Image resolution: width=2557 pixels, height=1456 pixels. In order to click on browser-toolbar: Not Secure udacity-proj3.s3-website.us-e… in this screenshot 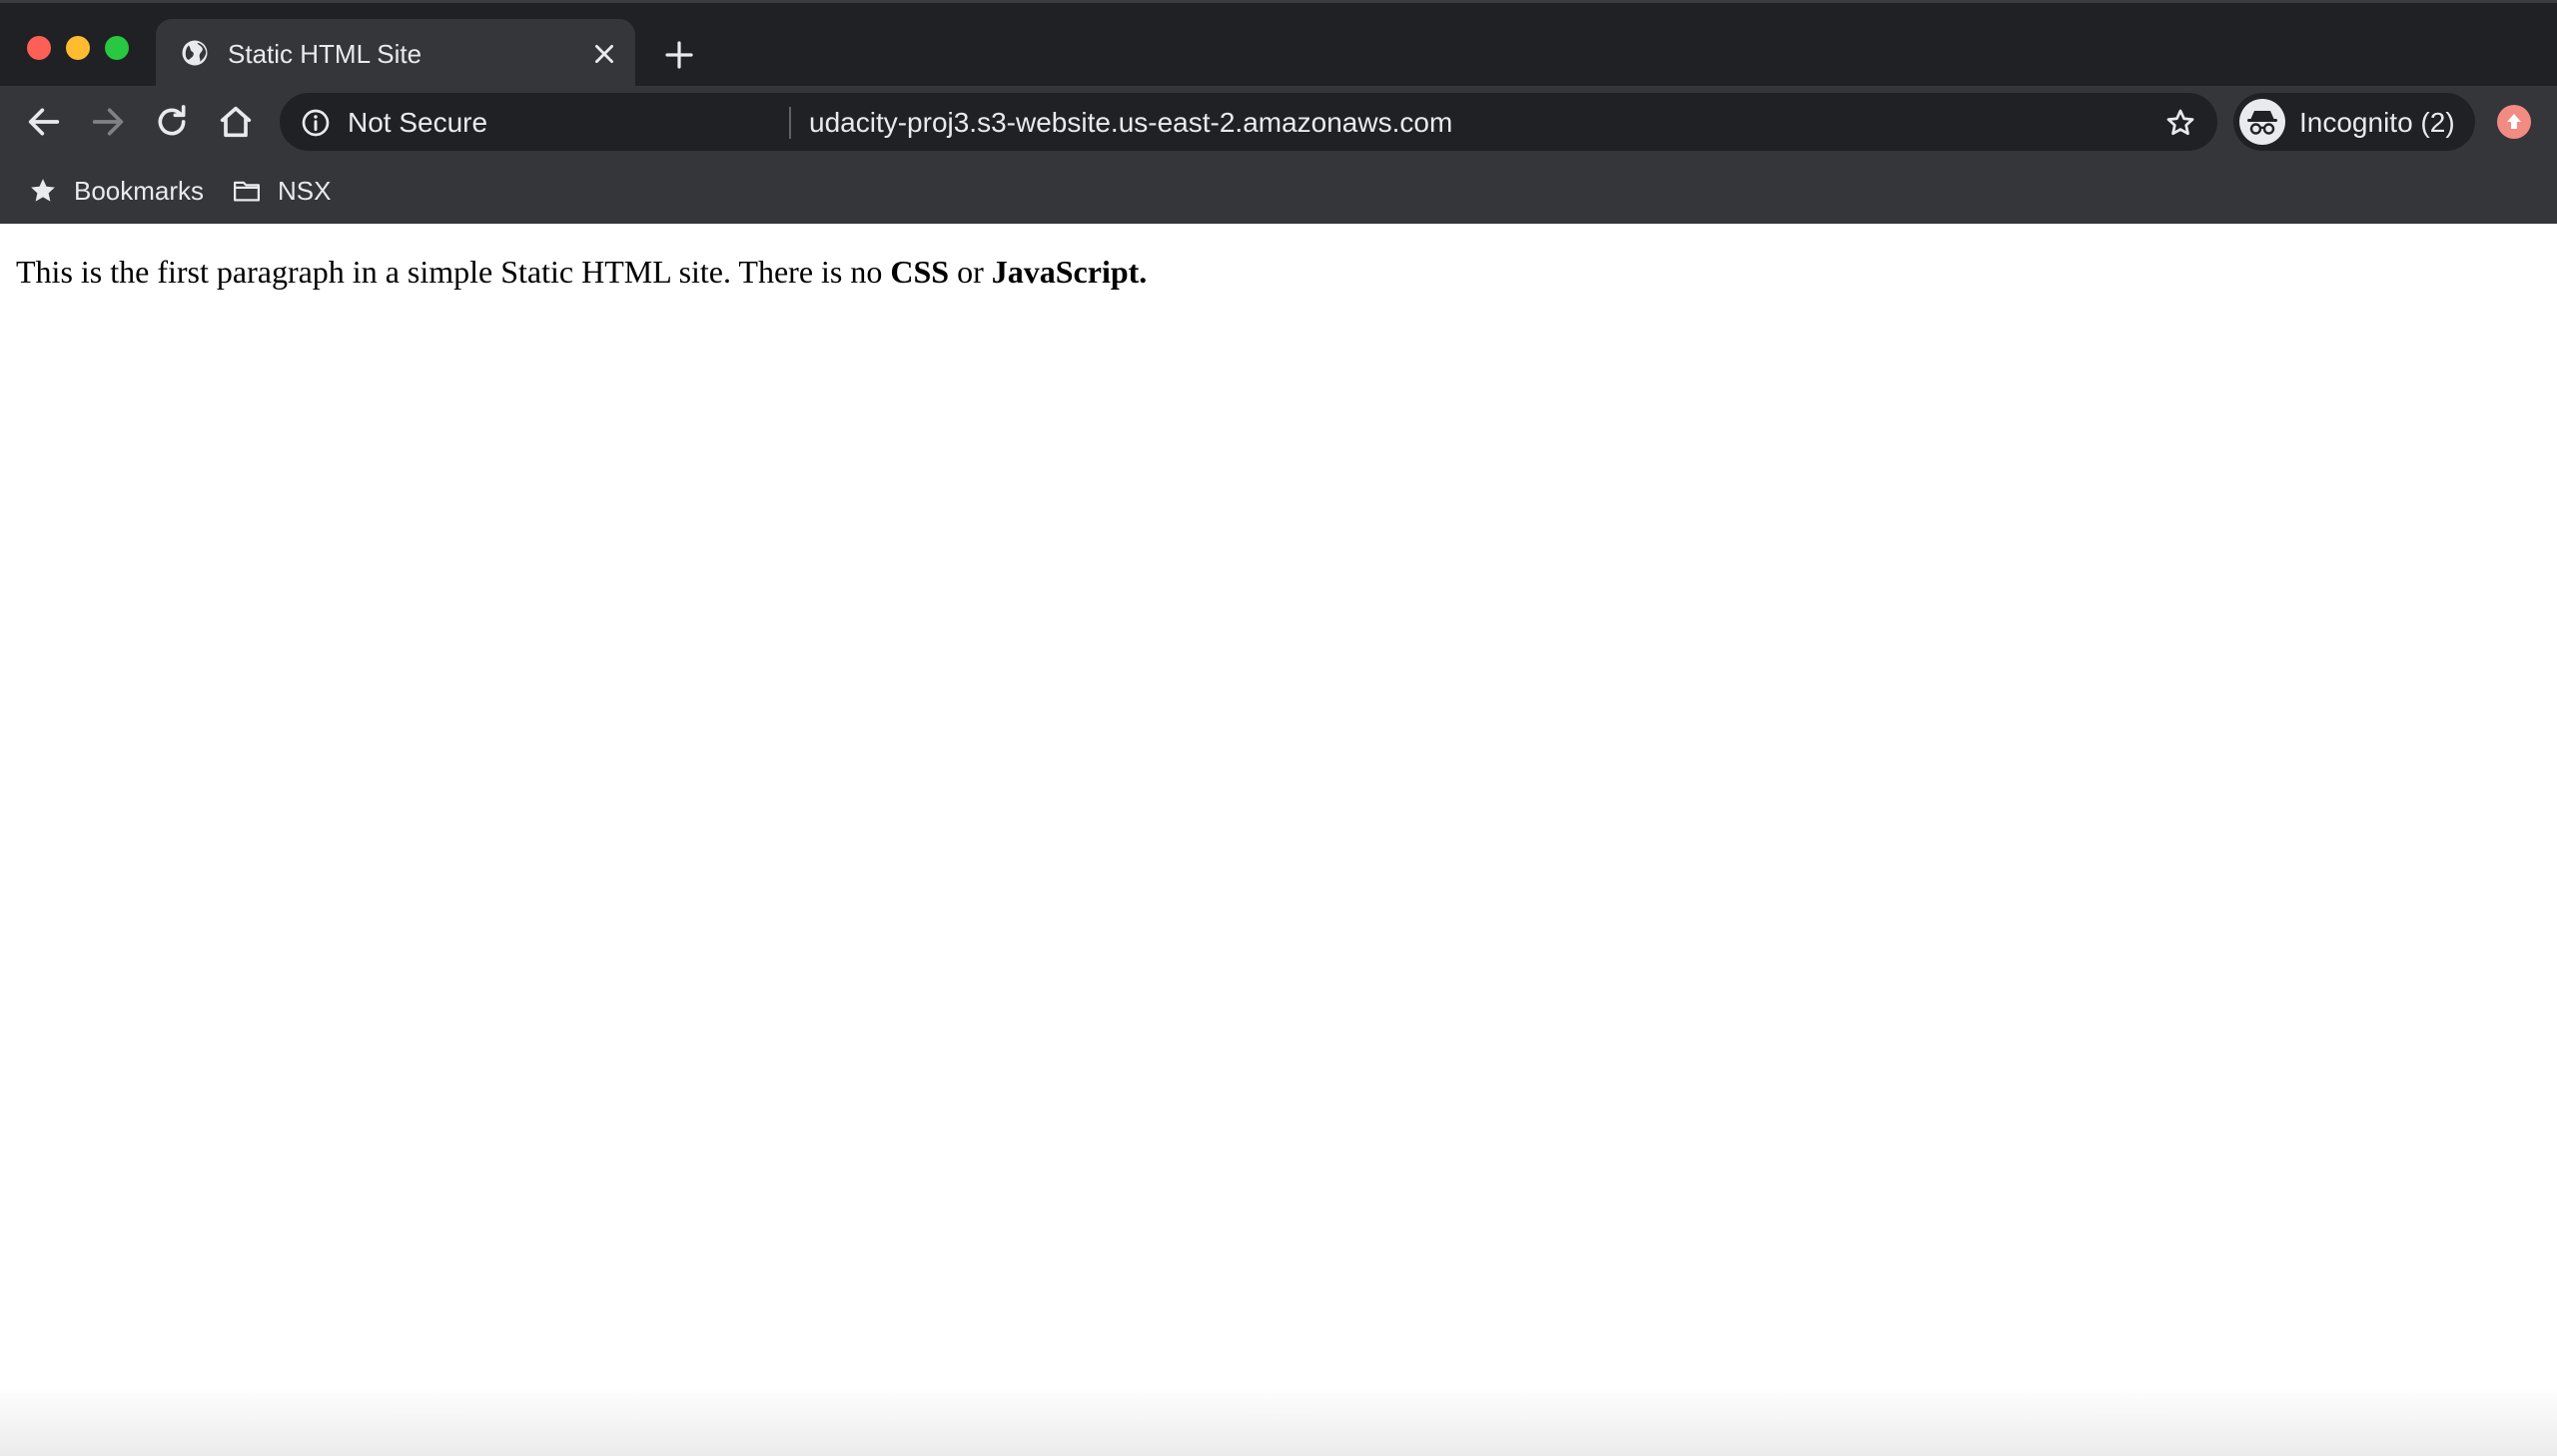, I will do `click(1278, 122)`.